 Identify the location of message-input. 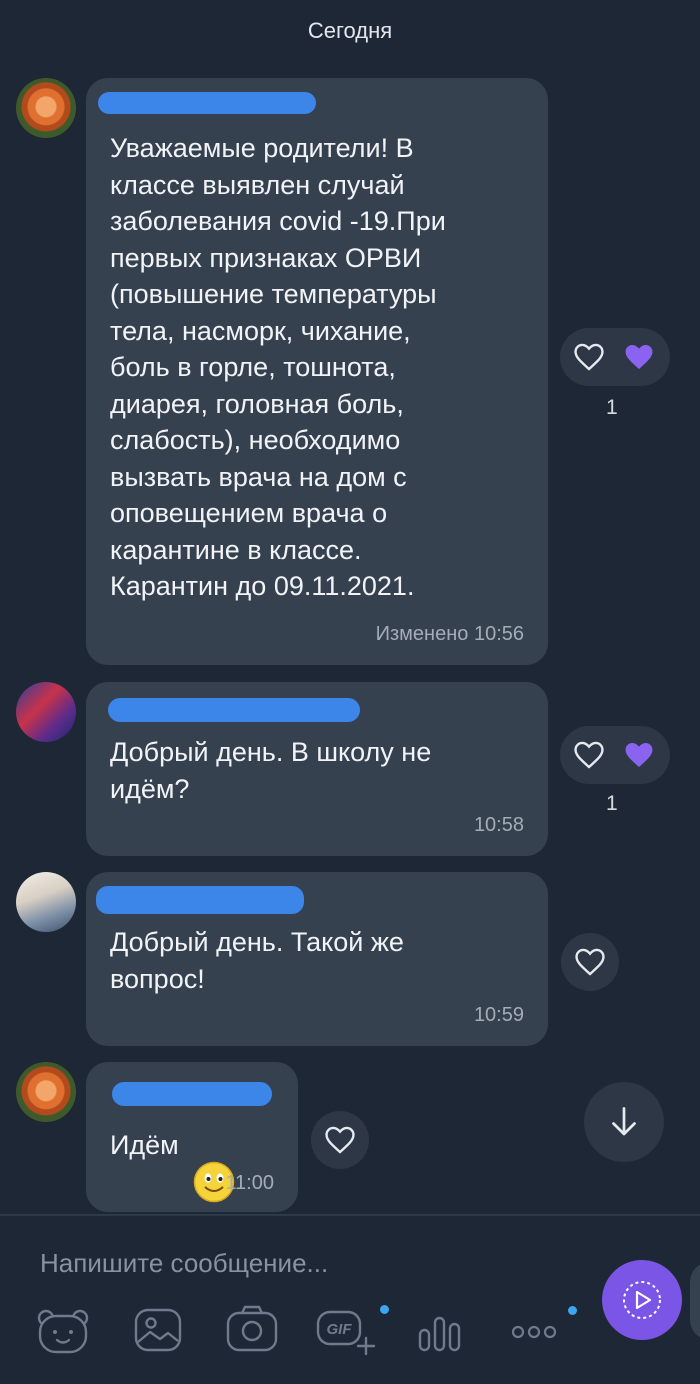
(310, 1263).